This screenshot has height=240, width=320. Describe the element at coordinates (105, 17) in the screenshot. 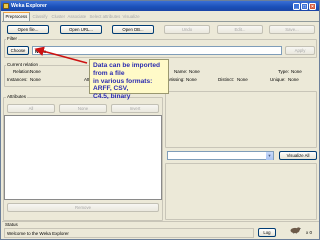

I see `tab-select-attributes: Select attributes` at that location.